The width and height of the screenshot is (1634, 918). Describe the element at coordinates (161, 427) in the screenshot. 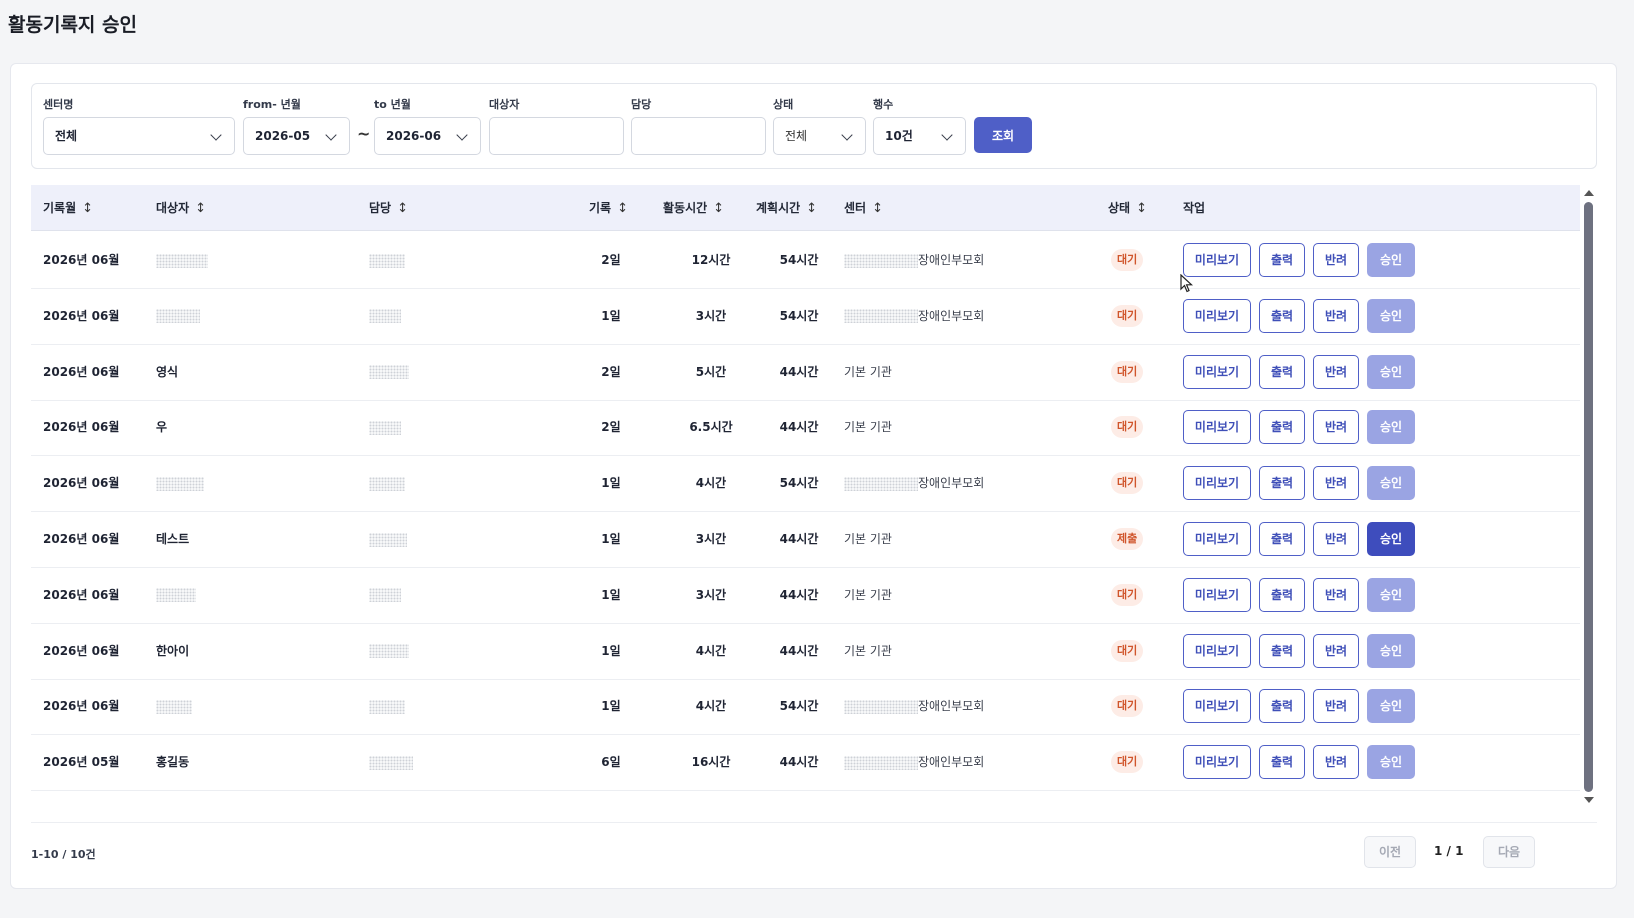

I see `cell-target: 우` at that location.